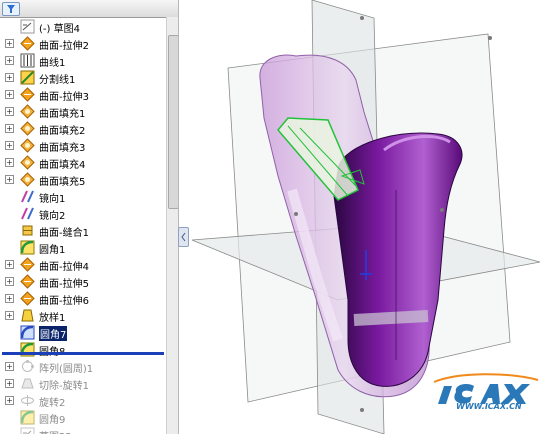 The width and height of the screenshot is (550, 437). I want to click on tree-item-label: 分割线1, so click(57, 80).